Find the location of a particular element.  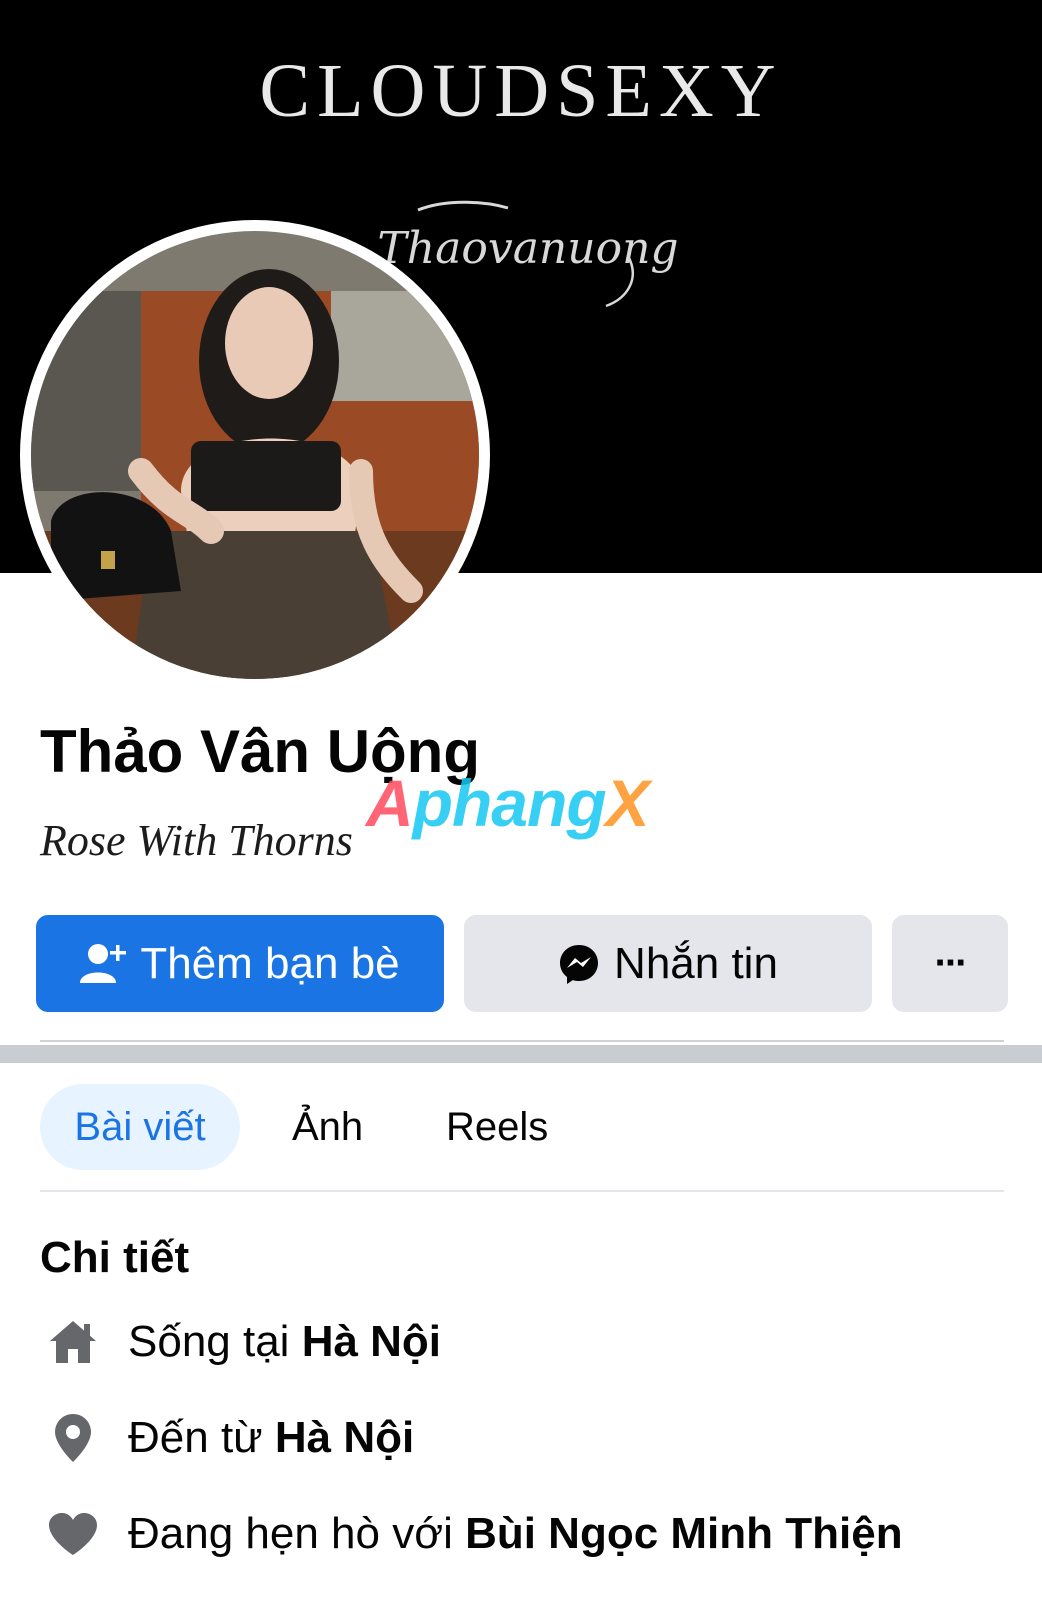

detail-from-prefix: Đến từ is located at coordinates (201, 1437).